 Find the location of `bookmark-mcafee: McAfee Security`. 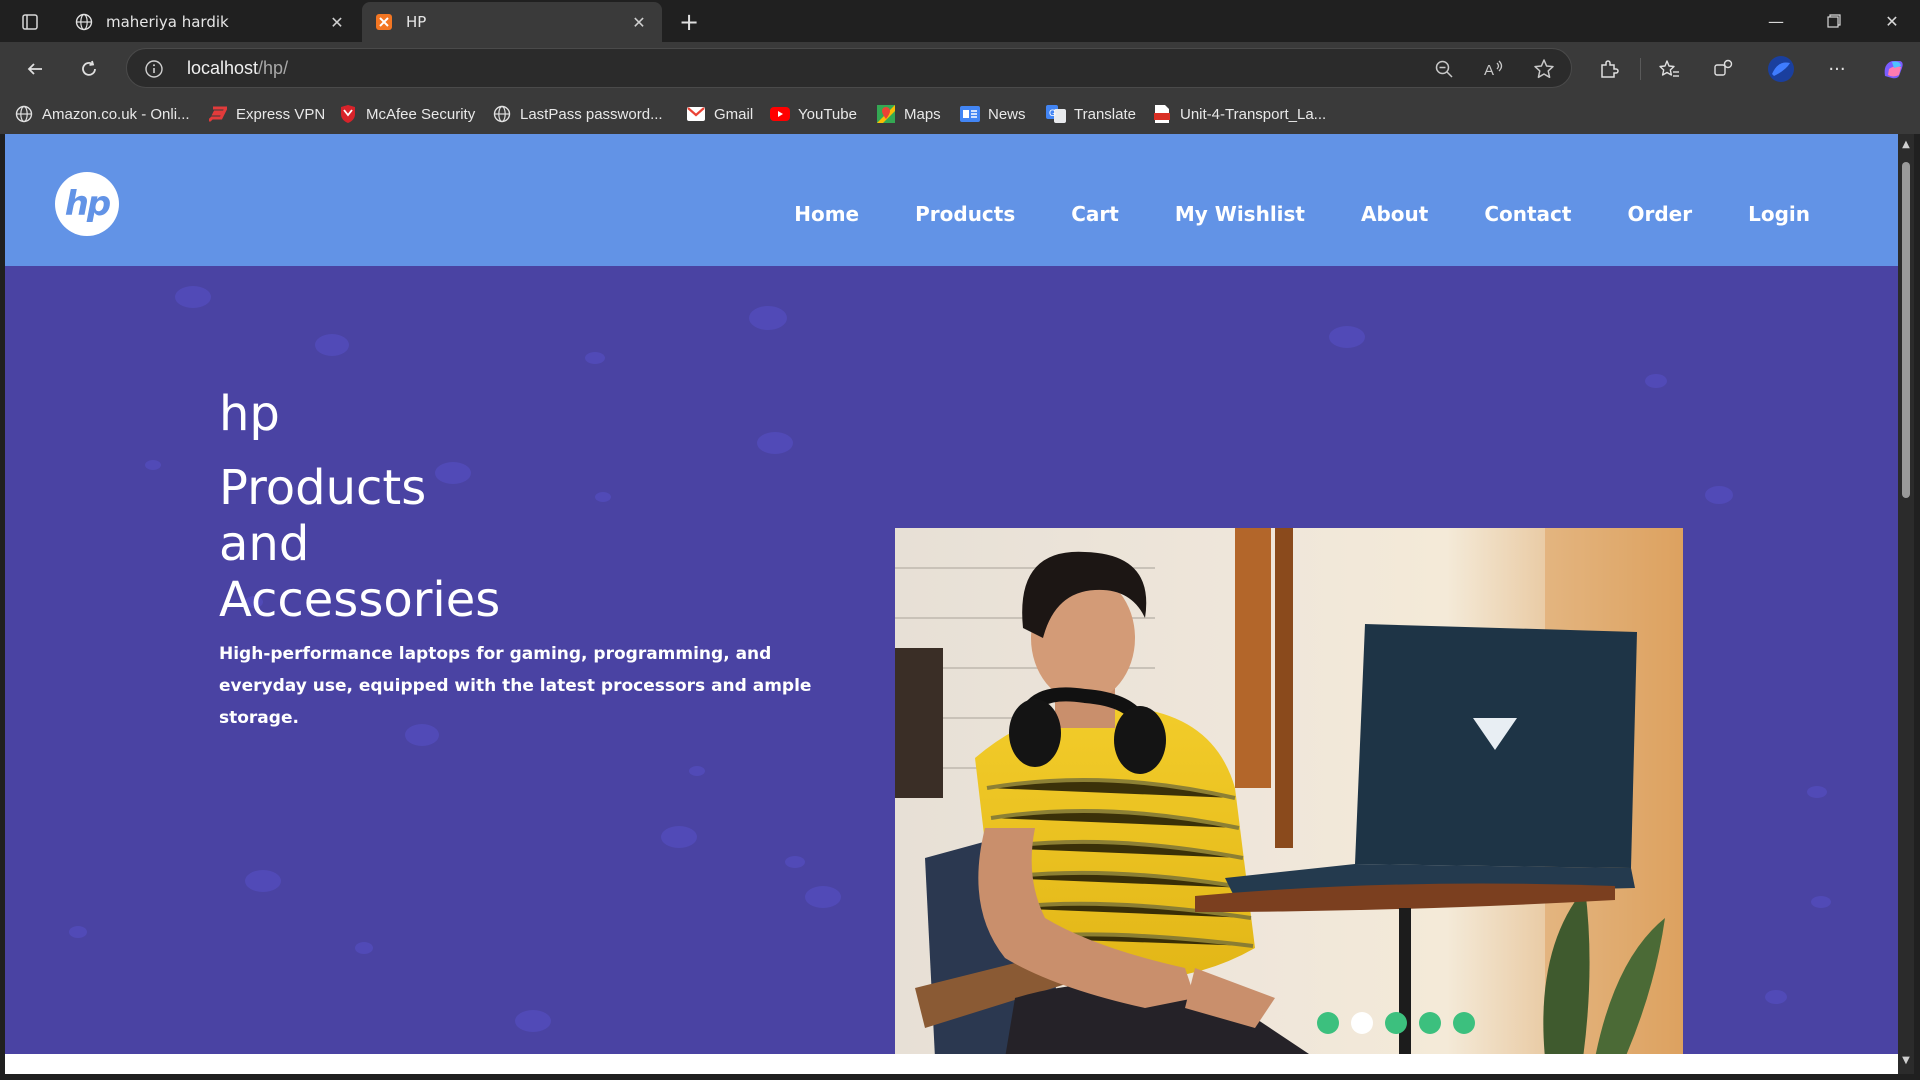

bookmark-mcafee: McAfee Security is located at coordinates (406, 114).